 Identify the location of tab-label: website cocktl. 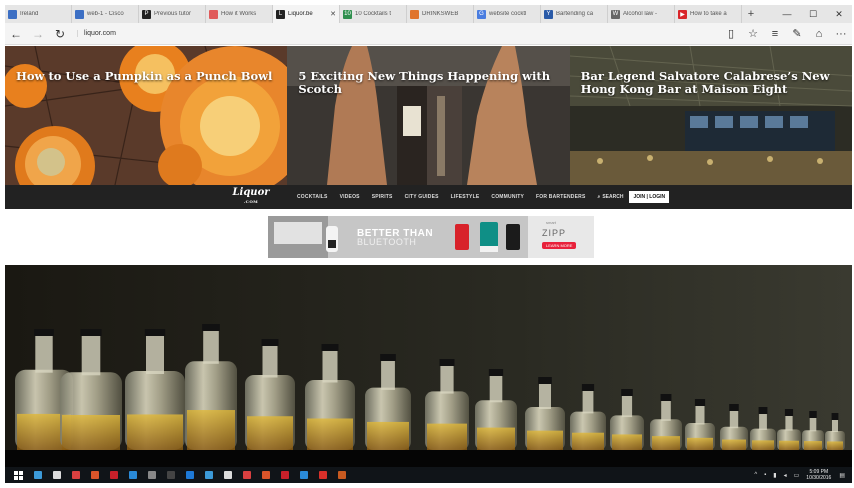
(508, 14).